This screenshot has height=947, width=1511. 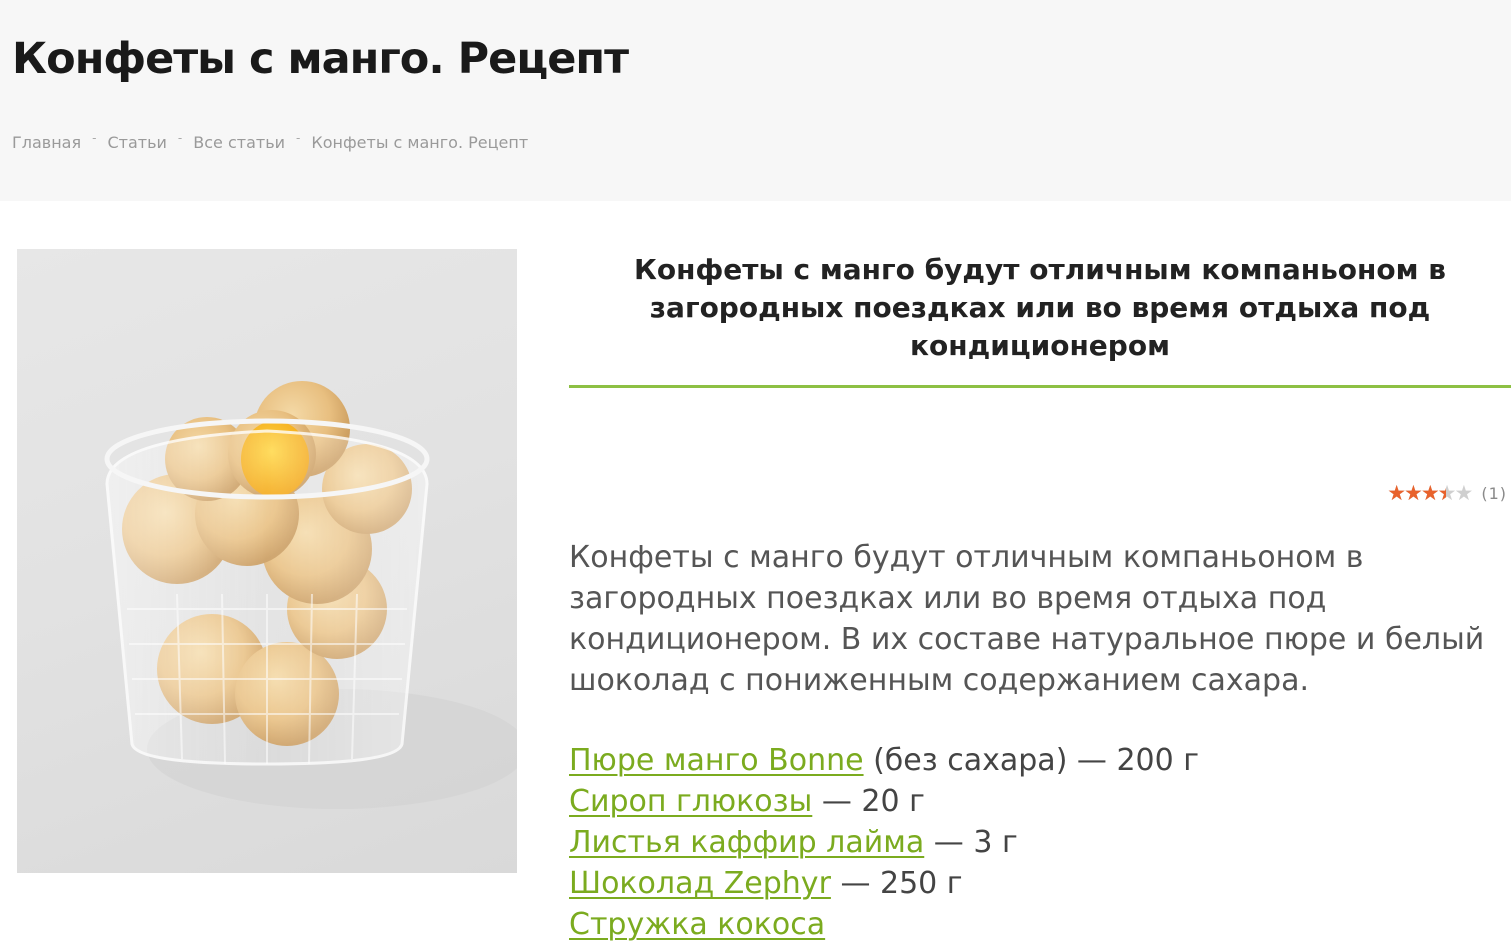 I want to click on breadcrumb-home: Главная, so click(x=46, y=142).